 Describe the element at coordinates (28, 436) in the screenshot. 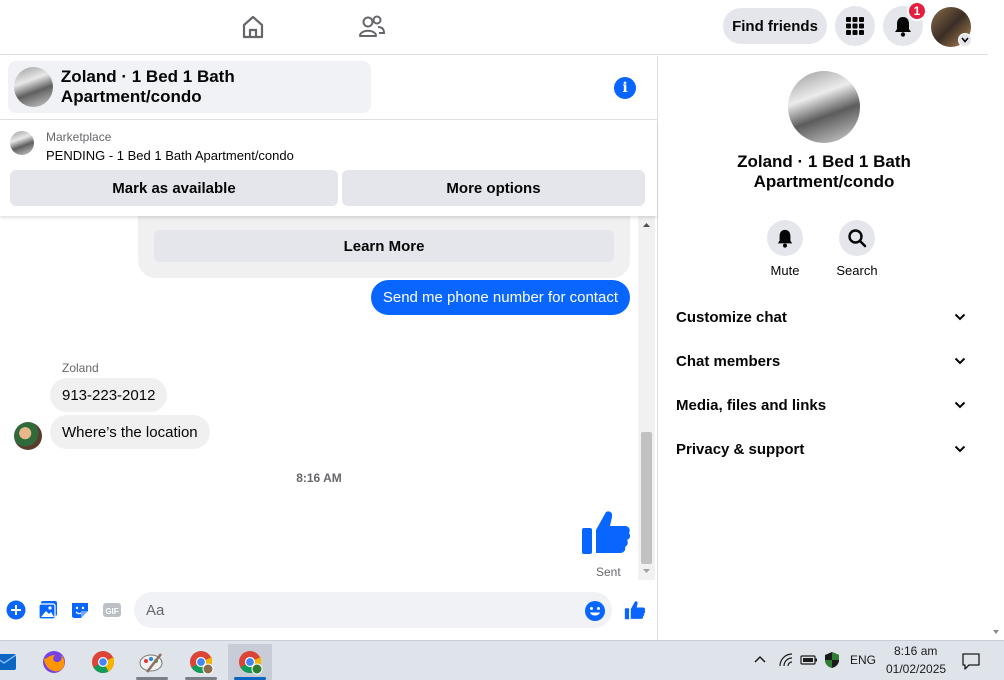

I see `sender-avatar` at that location.